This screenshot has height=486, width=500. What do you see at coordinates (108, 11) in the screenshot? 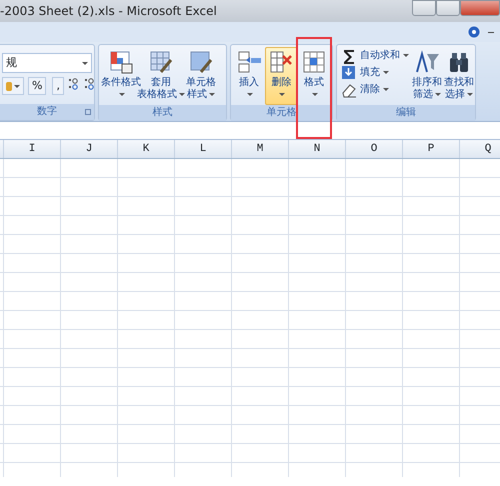
I see `window-title: -2003 Sheet (2).xls - Microsoft Excel` at bounding box center [108, 11].